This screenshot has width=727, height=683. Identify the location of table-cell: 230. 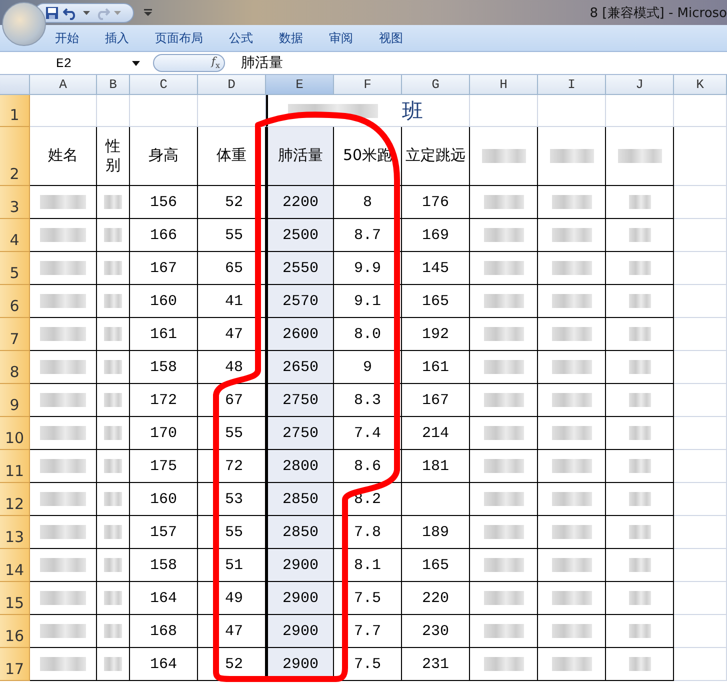
(436, 631).